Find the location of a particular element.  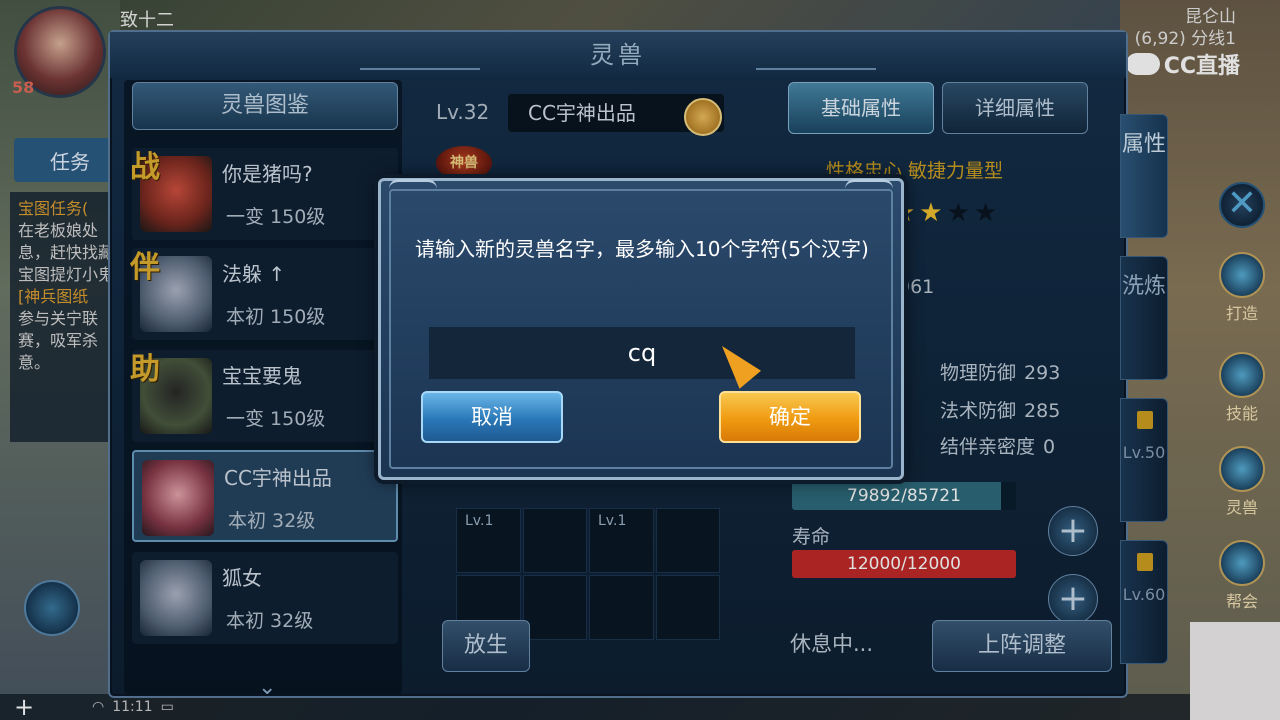

confirm-button: 确定 is located at coordinates (790, 417).